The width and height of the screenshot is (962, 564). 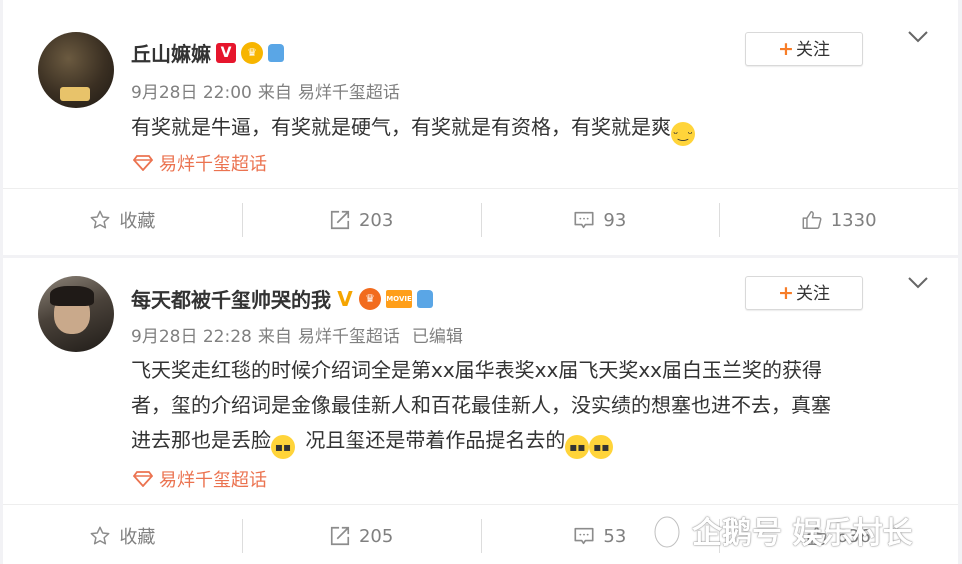 What do you see at coordinates (600, 220) in the screenshot?
I see `comment-button: 93` at bounding box center [600, 220].